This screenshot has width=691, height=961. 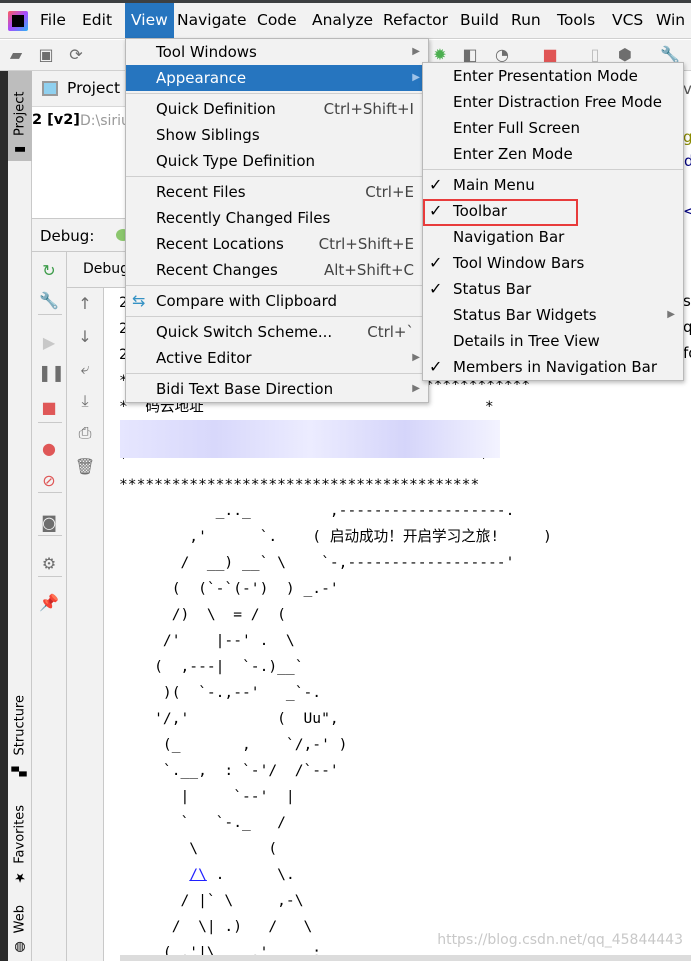 I want to click on rerun-icon: ↻, so click(x=49, y=271).